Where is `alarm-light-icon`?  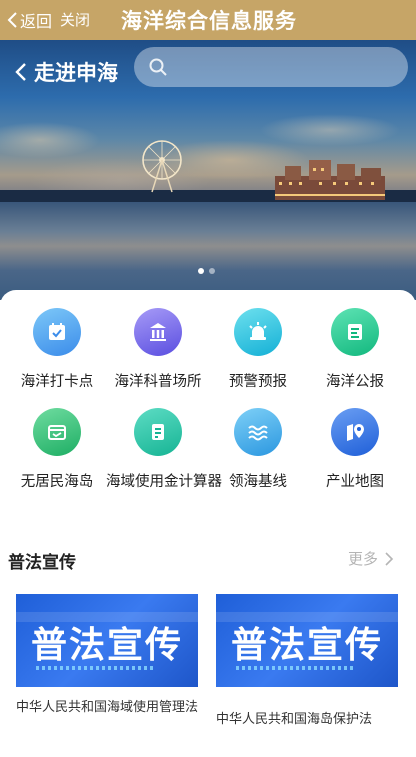 alarm-light-icon is located at coordinates (258, 332).